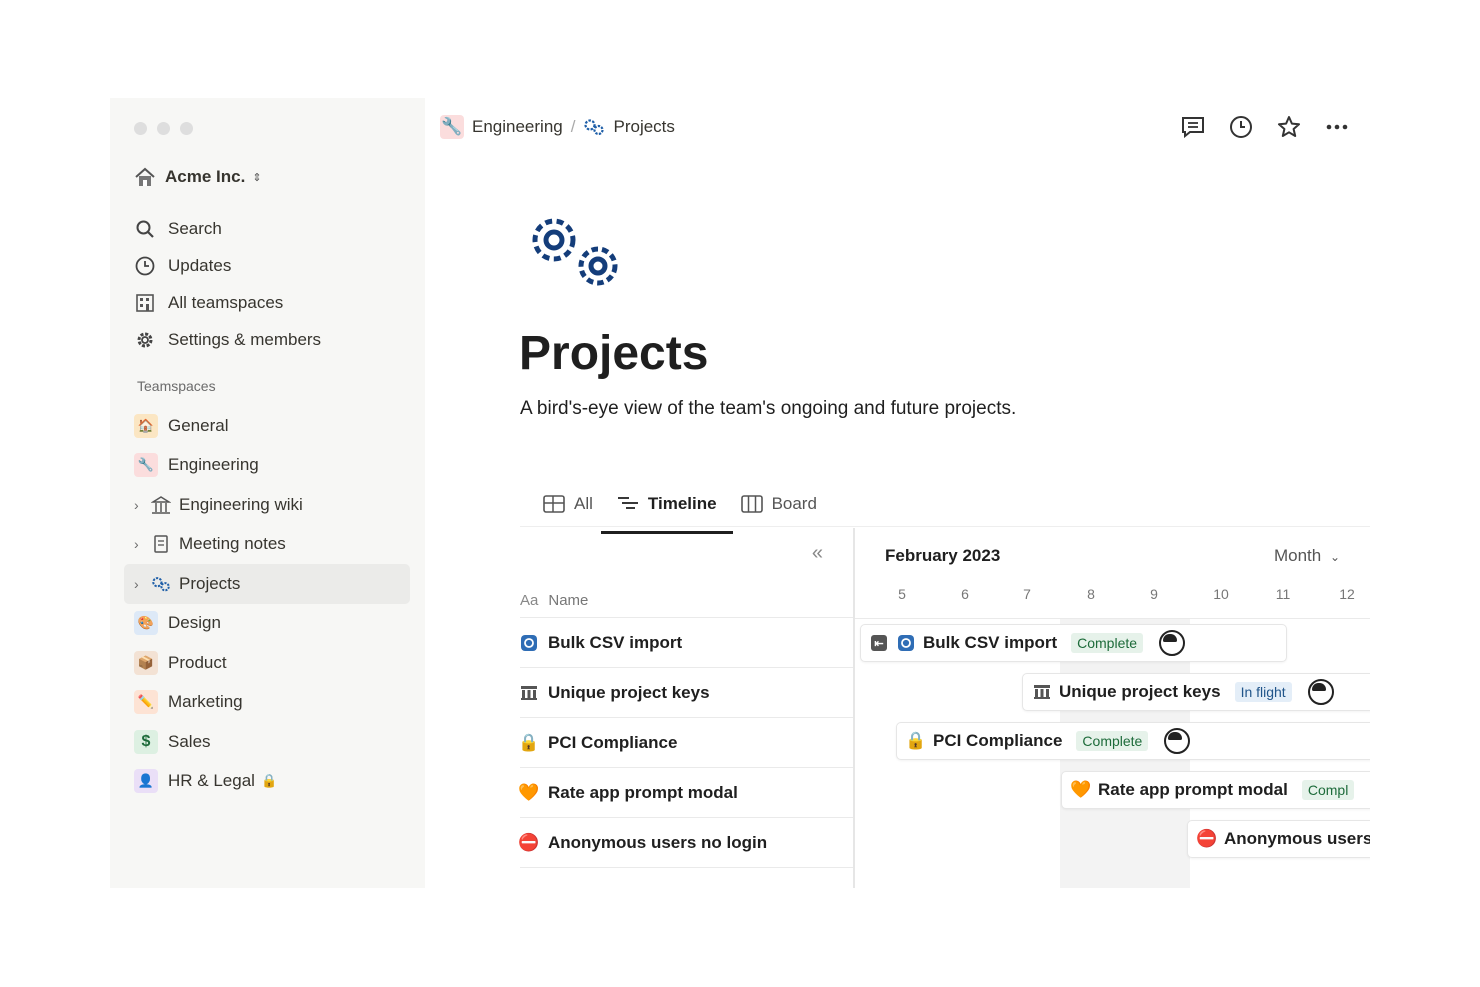 This screenshot has height=987, width=1480. Describe the element at coordinates (1193, 127) in the screenshot. I see `comments-button` at that location.